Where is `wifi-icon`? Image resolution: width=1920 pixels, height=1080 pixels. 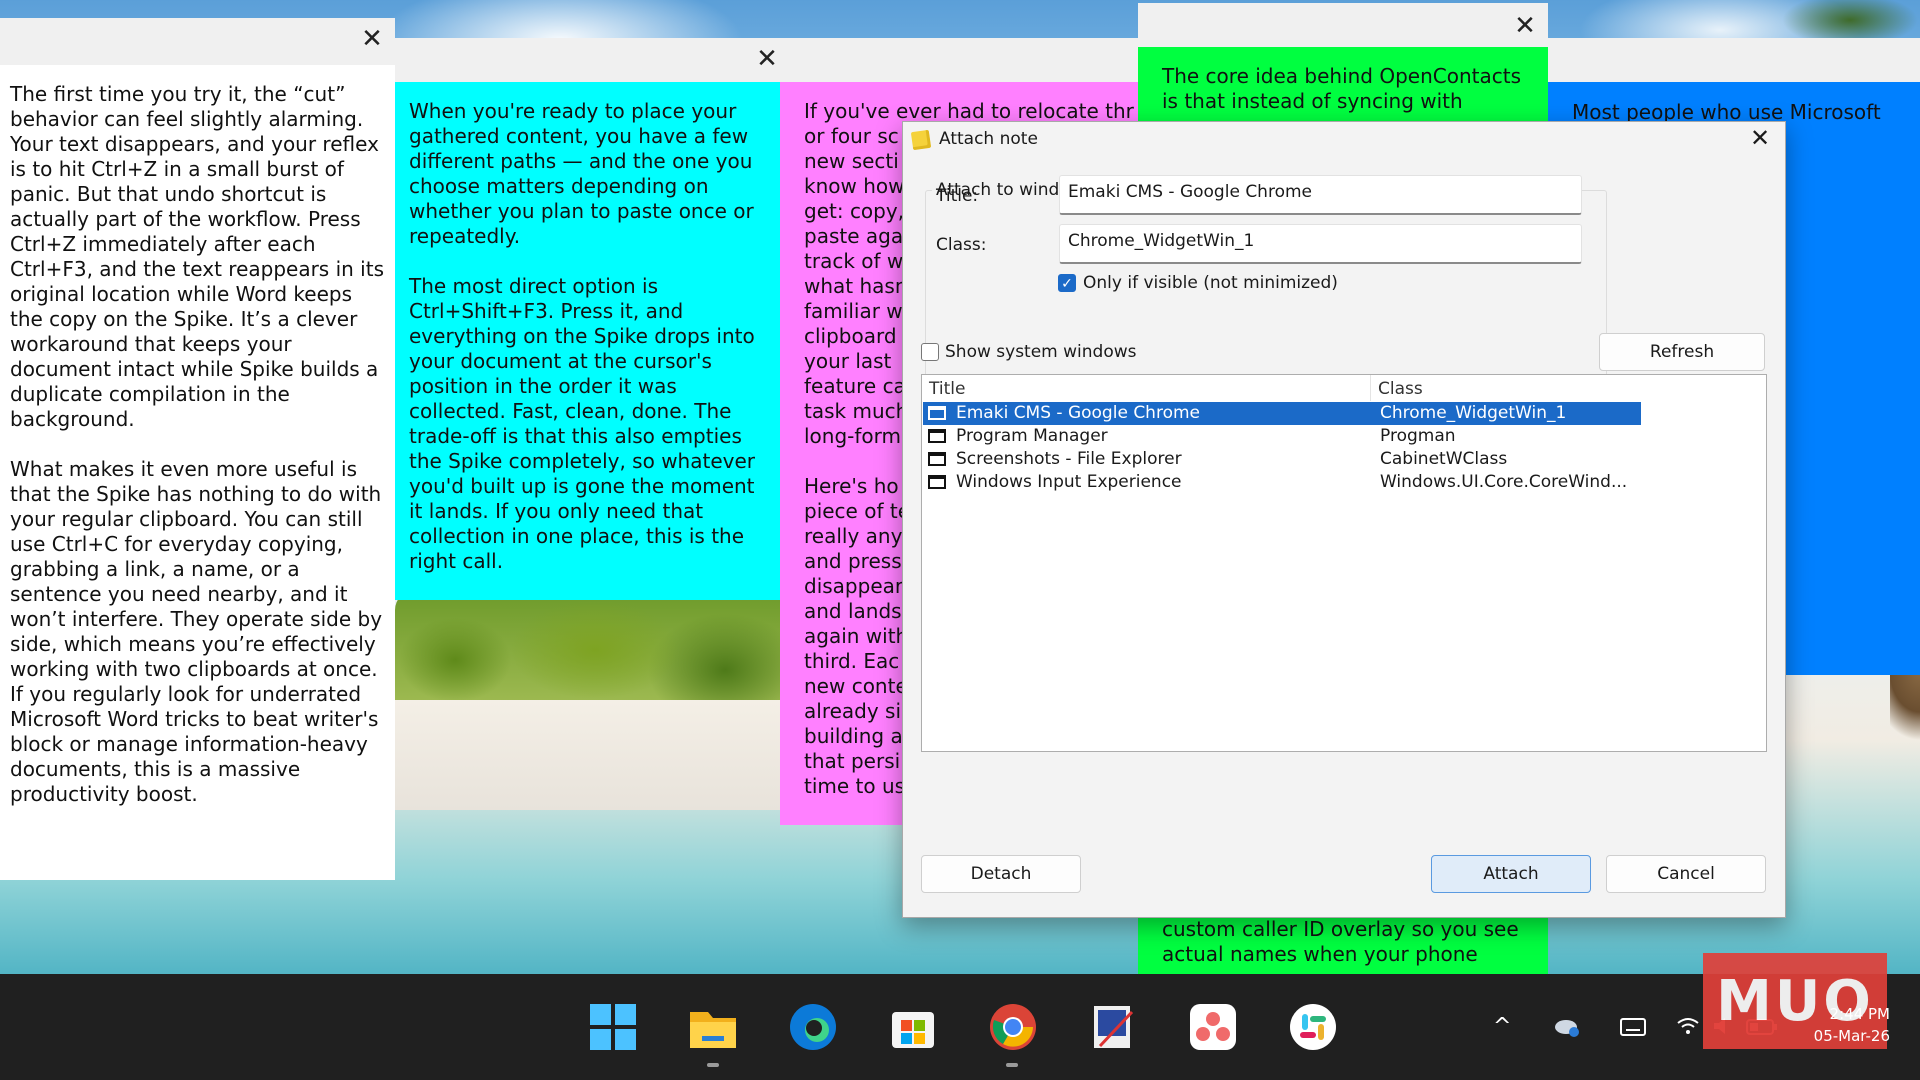
wifi-icon is located at coordinates (1688, 1026).